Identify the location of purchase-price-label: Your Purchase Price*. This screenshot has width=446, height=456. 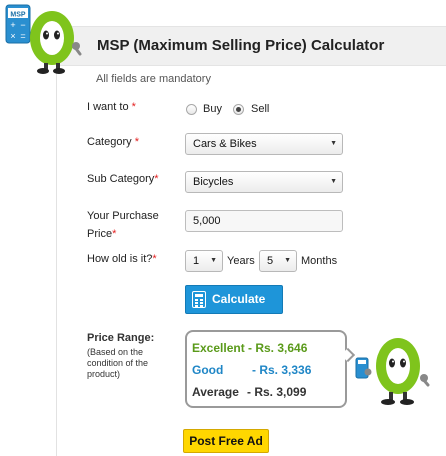
(123, 225).